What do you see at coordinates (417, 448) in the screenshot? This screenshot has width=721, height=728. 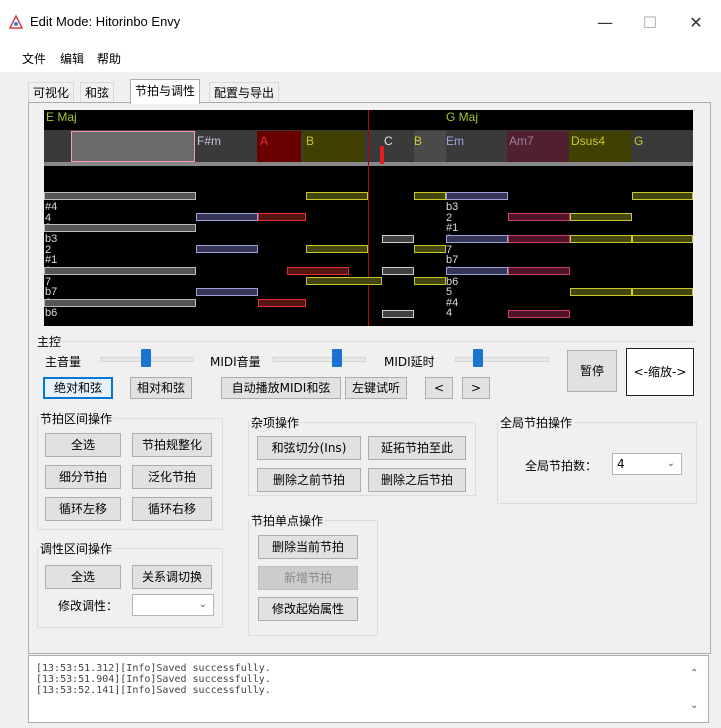 I see `extend-beat-button: 延拓节拍至此` at bounding box center [417, 448].